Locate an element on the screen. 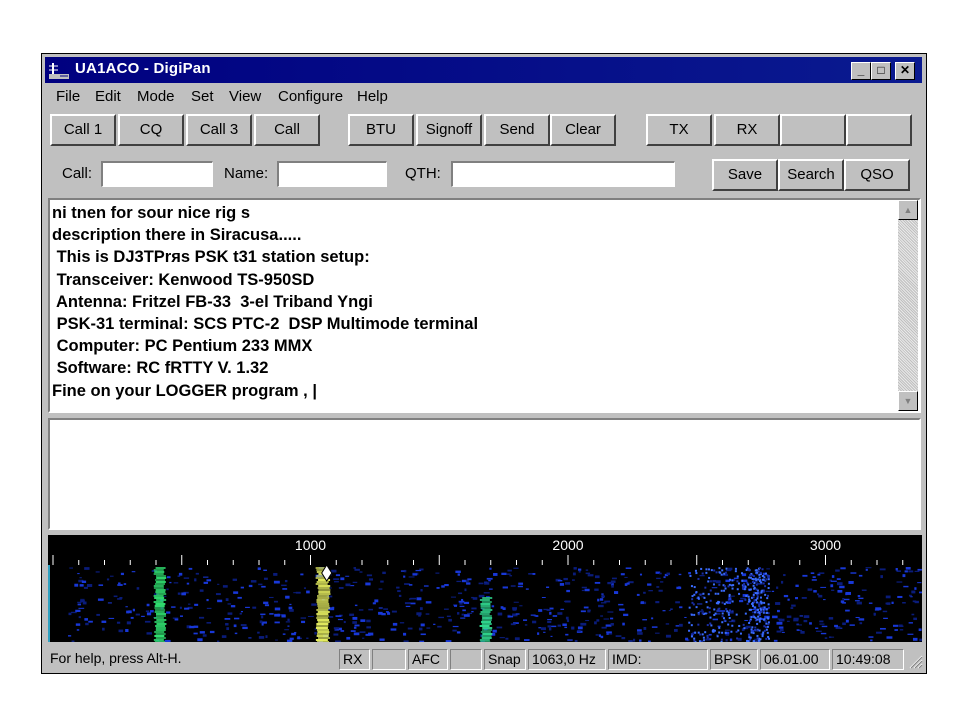  transmit-pane is located at coordinates (484, 474).